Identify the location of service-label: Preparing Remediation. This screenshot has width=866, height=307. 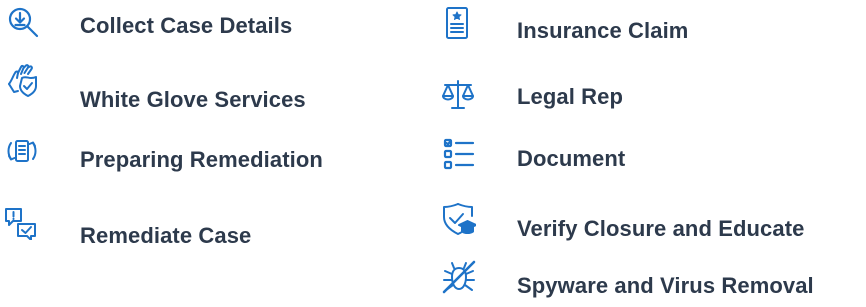
(201, 159).